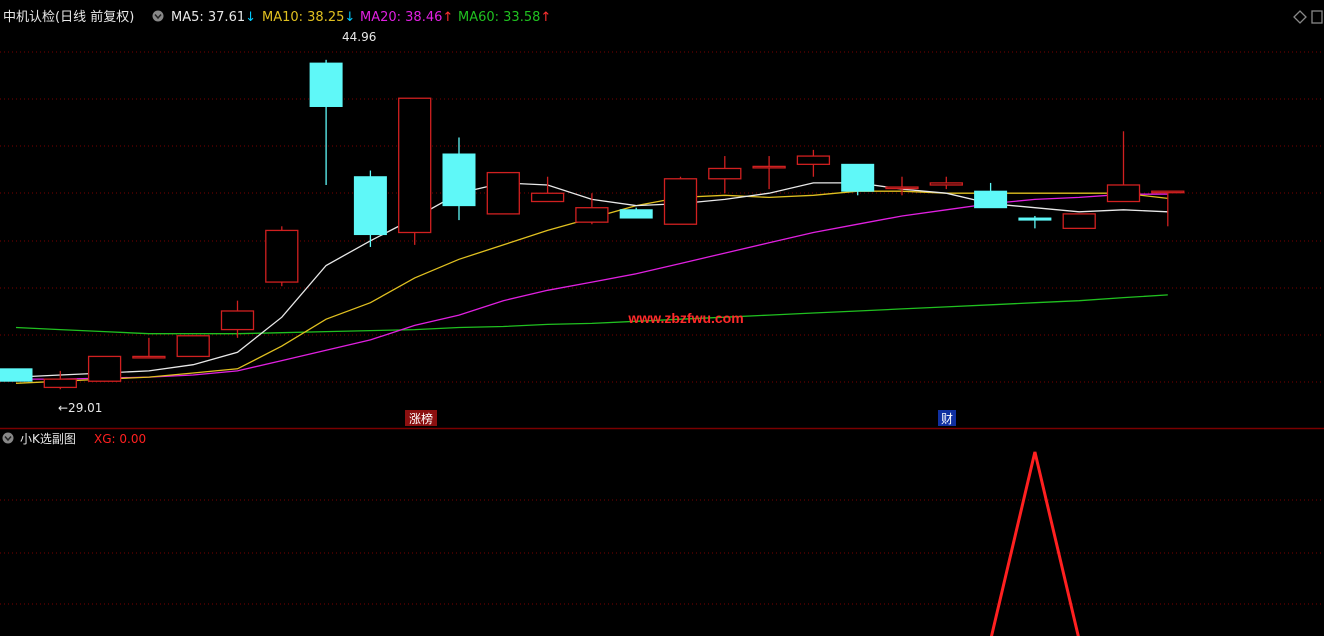 The image size is (1324, 636). I want to click on finance-marker: 财, so click(947, 418).